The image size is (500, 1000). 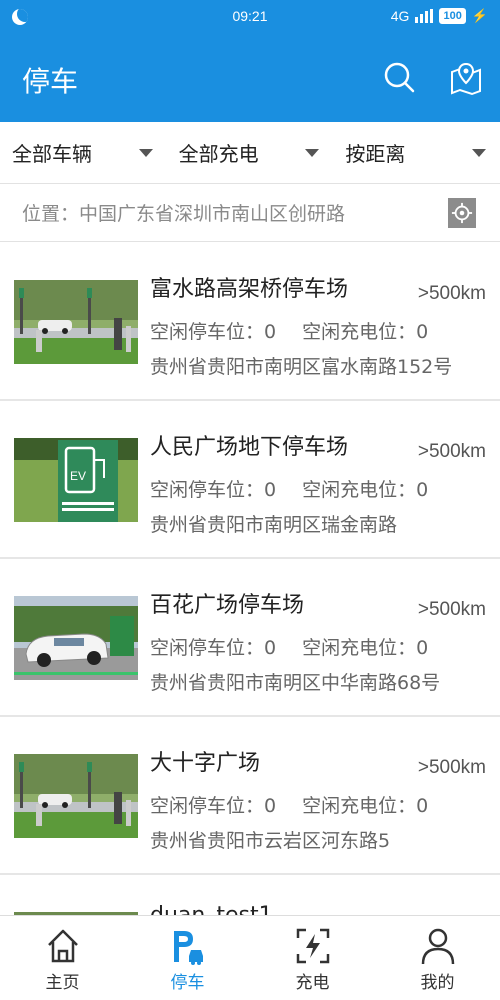 I want to click on filter-vehicles: 全部车辆, so click(x=83, y=152).